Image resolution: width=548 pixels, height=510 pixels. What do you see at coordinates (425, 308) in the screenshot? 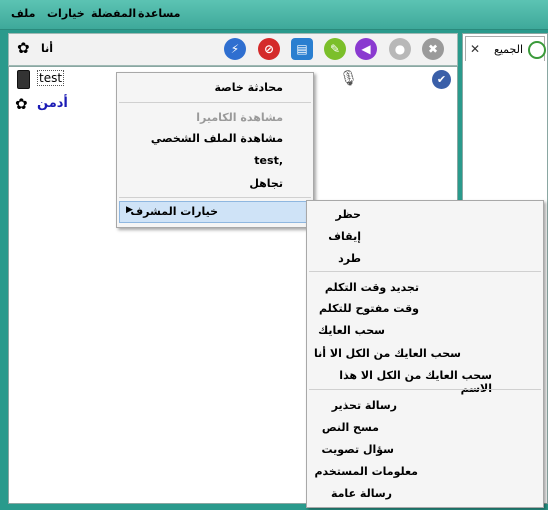
I see `admin-open-talk-time: وقت مفتوح للتكلم` at bounding box center [425, 308].